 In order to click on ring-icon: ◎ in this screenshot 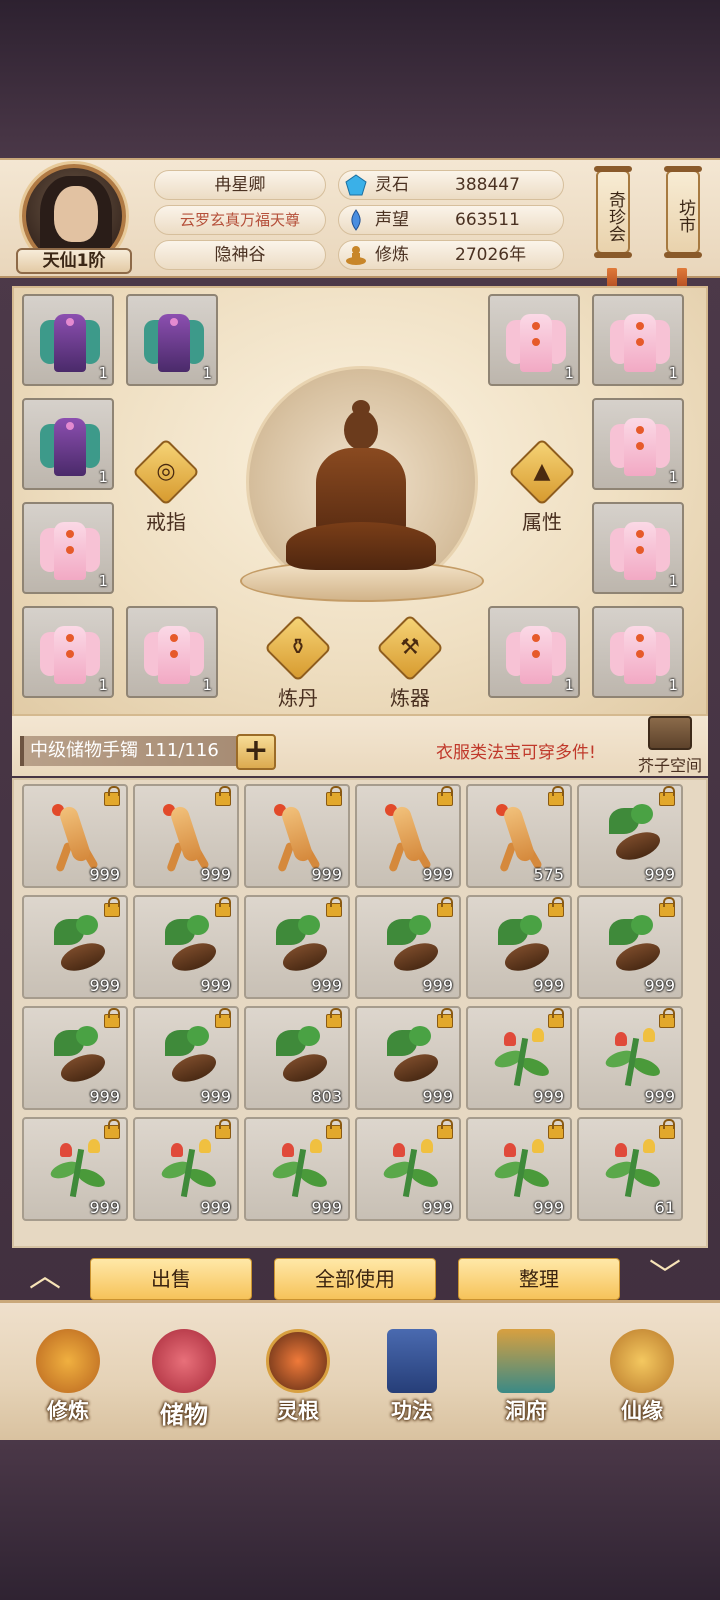, I will do `click(166, 471)`.